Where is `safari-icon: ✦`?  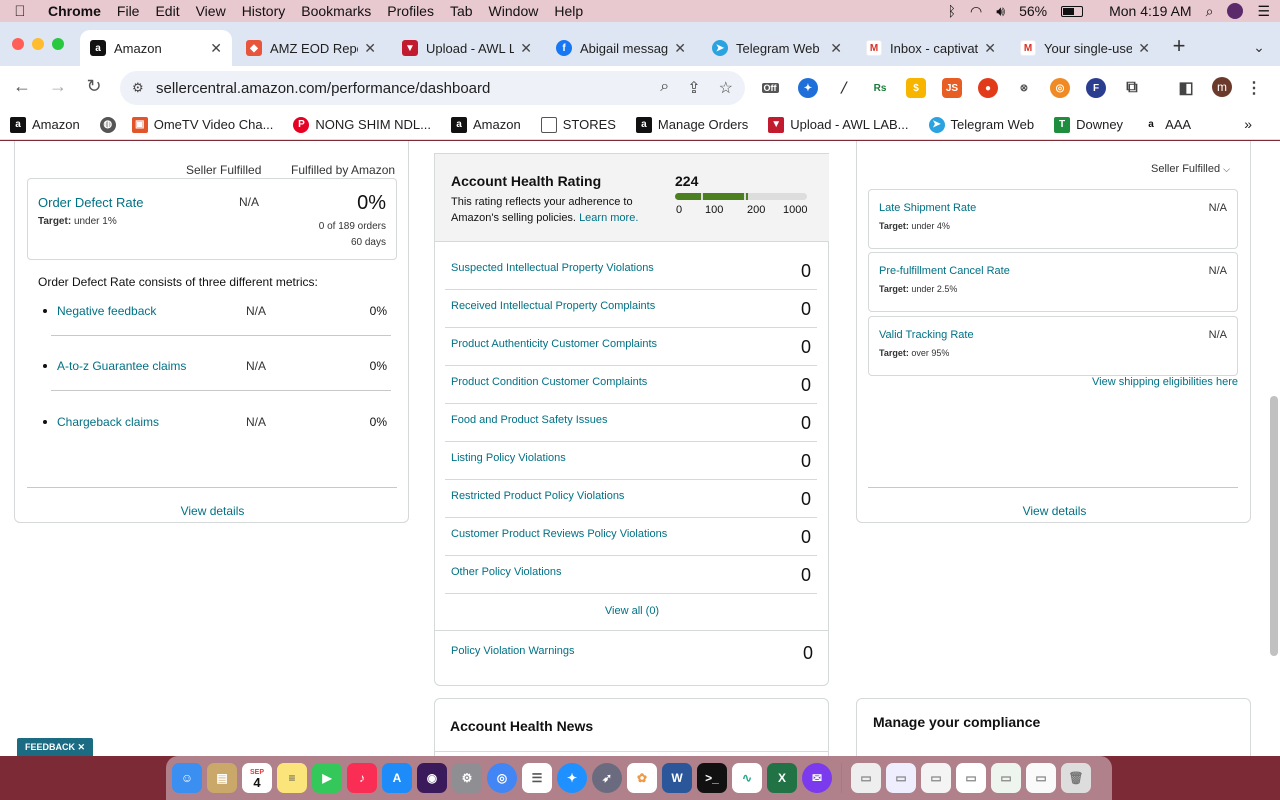
safari-icon: ✦ is located at coordinates (572, 778).